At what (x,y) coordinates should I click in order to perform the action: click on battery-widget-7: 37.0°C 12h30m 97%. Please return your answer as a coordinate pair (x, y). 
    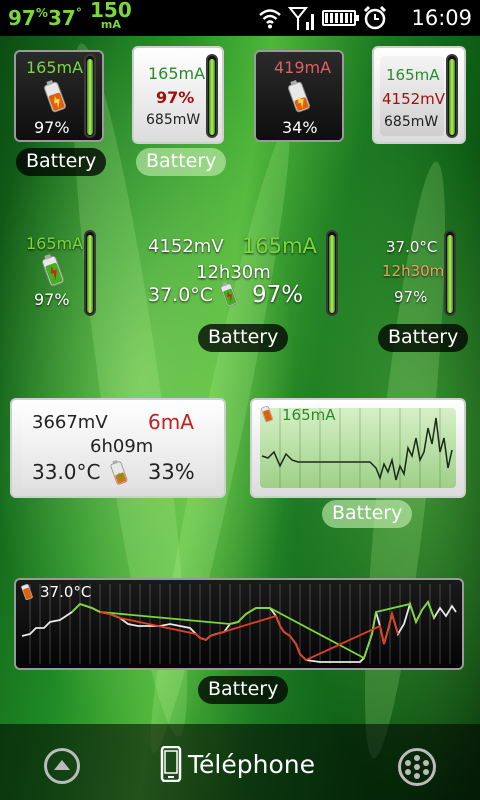
    Looking at the image, I should click on (416, 272).